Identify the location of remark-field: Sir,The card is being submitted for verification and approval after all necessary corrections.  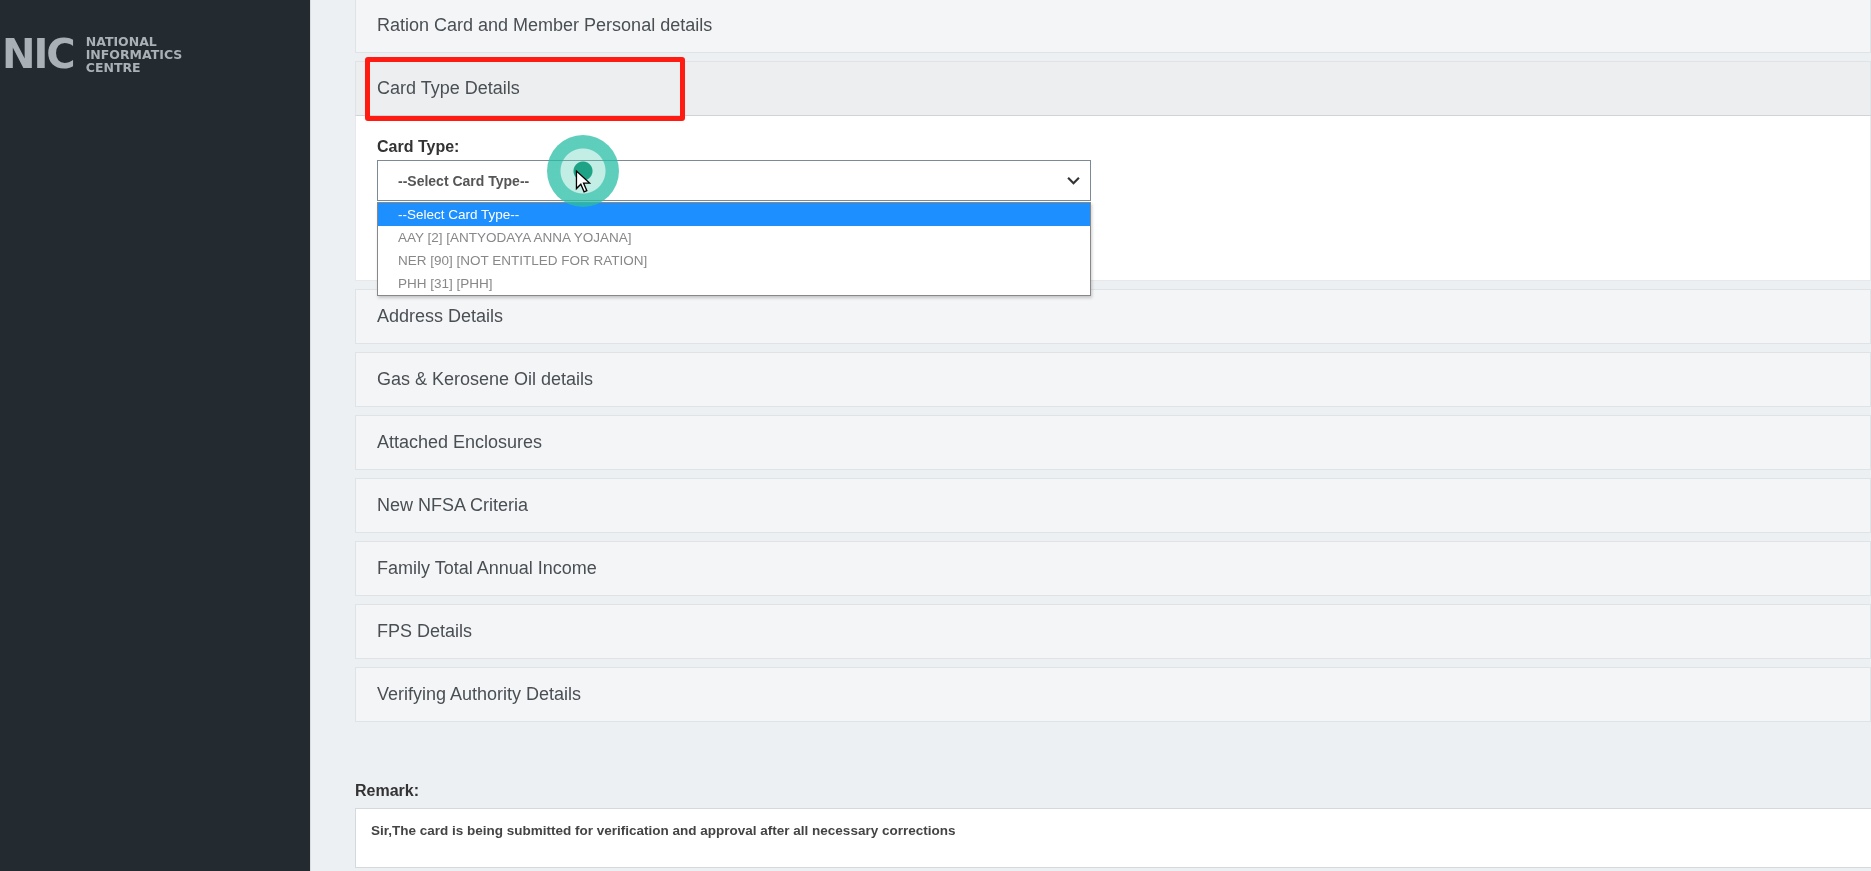
(1113, 838).